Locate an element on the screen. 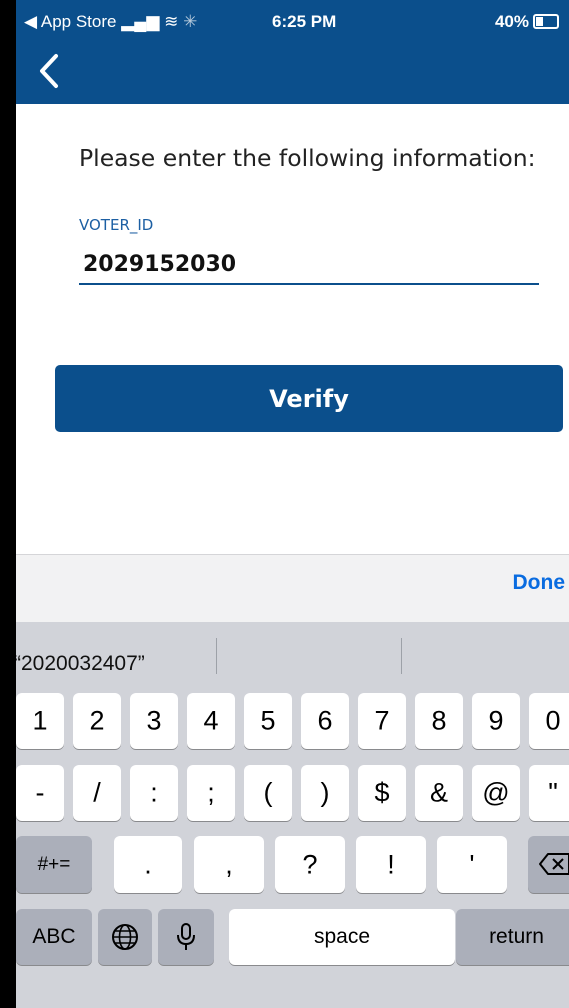 This screenshot has width=569, height=1008. key-2: 2 is located at coordinates (97, 721).